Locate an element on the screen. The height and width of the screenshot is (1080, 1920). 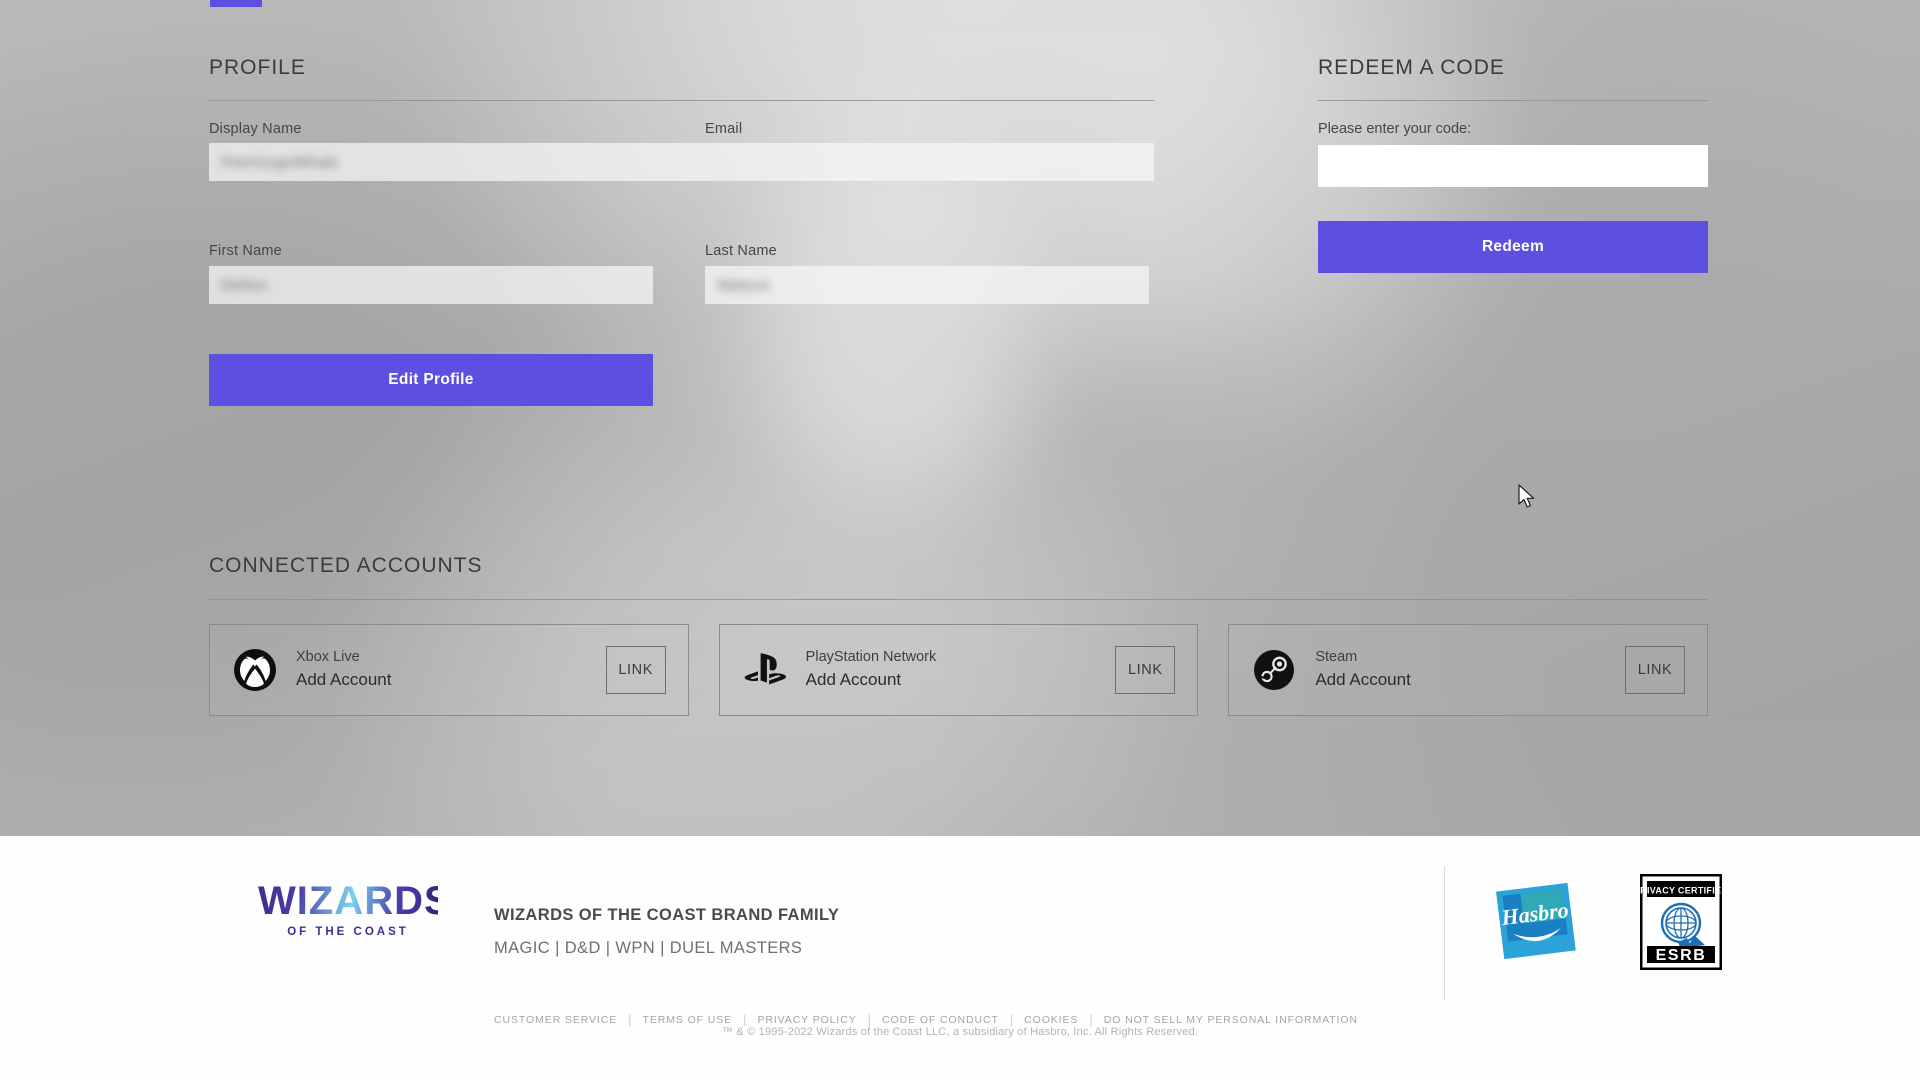
last-name-field-group: Last Name Watson is located at coordinates (927, 273).